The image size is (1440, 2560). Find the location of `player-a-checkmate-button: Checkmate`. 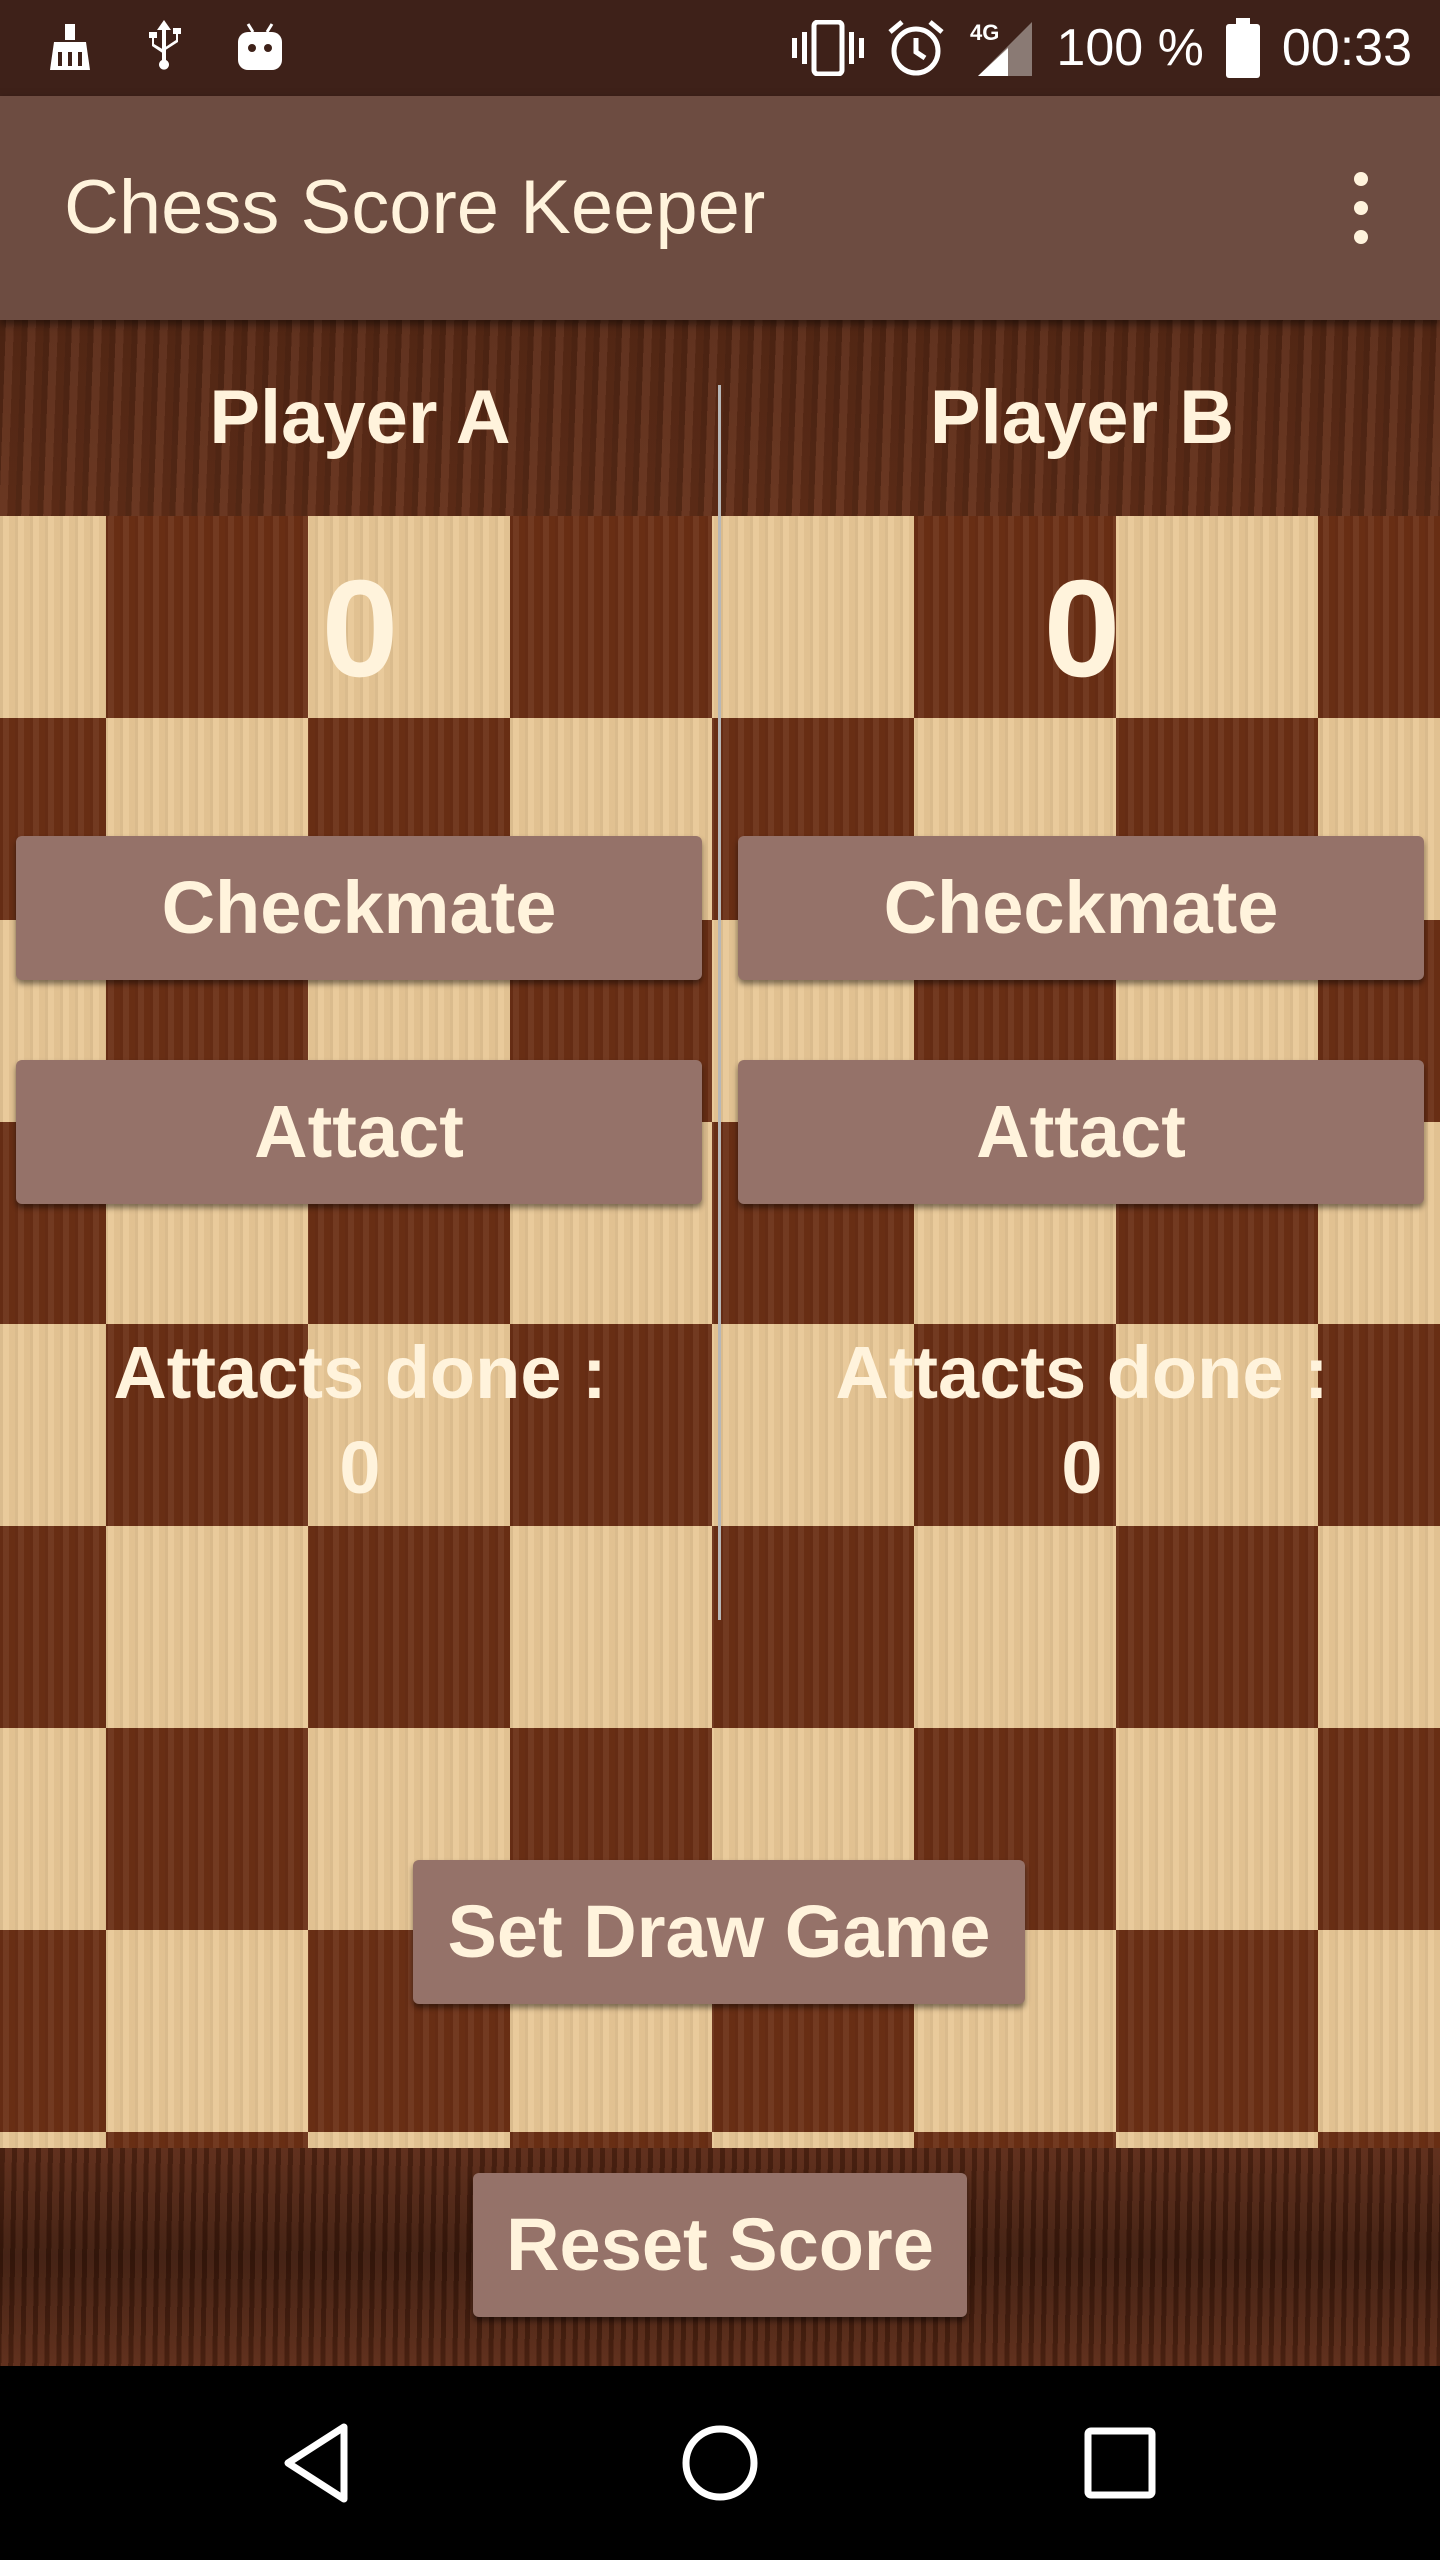

player-a-checkmate-button: Checkmate is located at coordinates (359, 908).